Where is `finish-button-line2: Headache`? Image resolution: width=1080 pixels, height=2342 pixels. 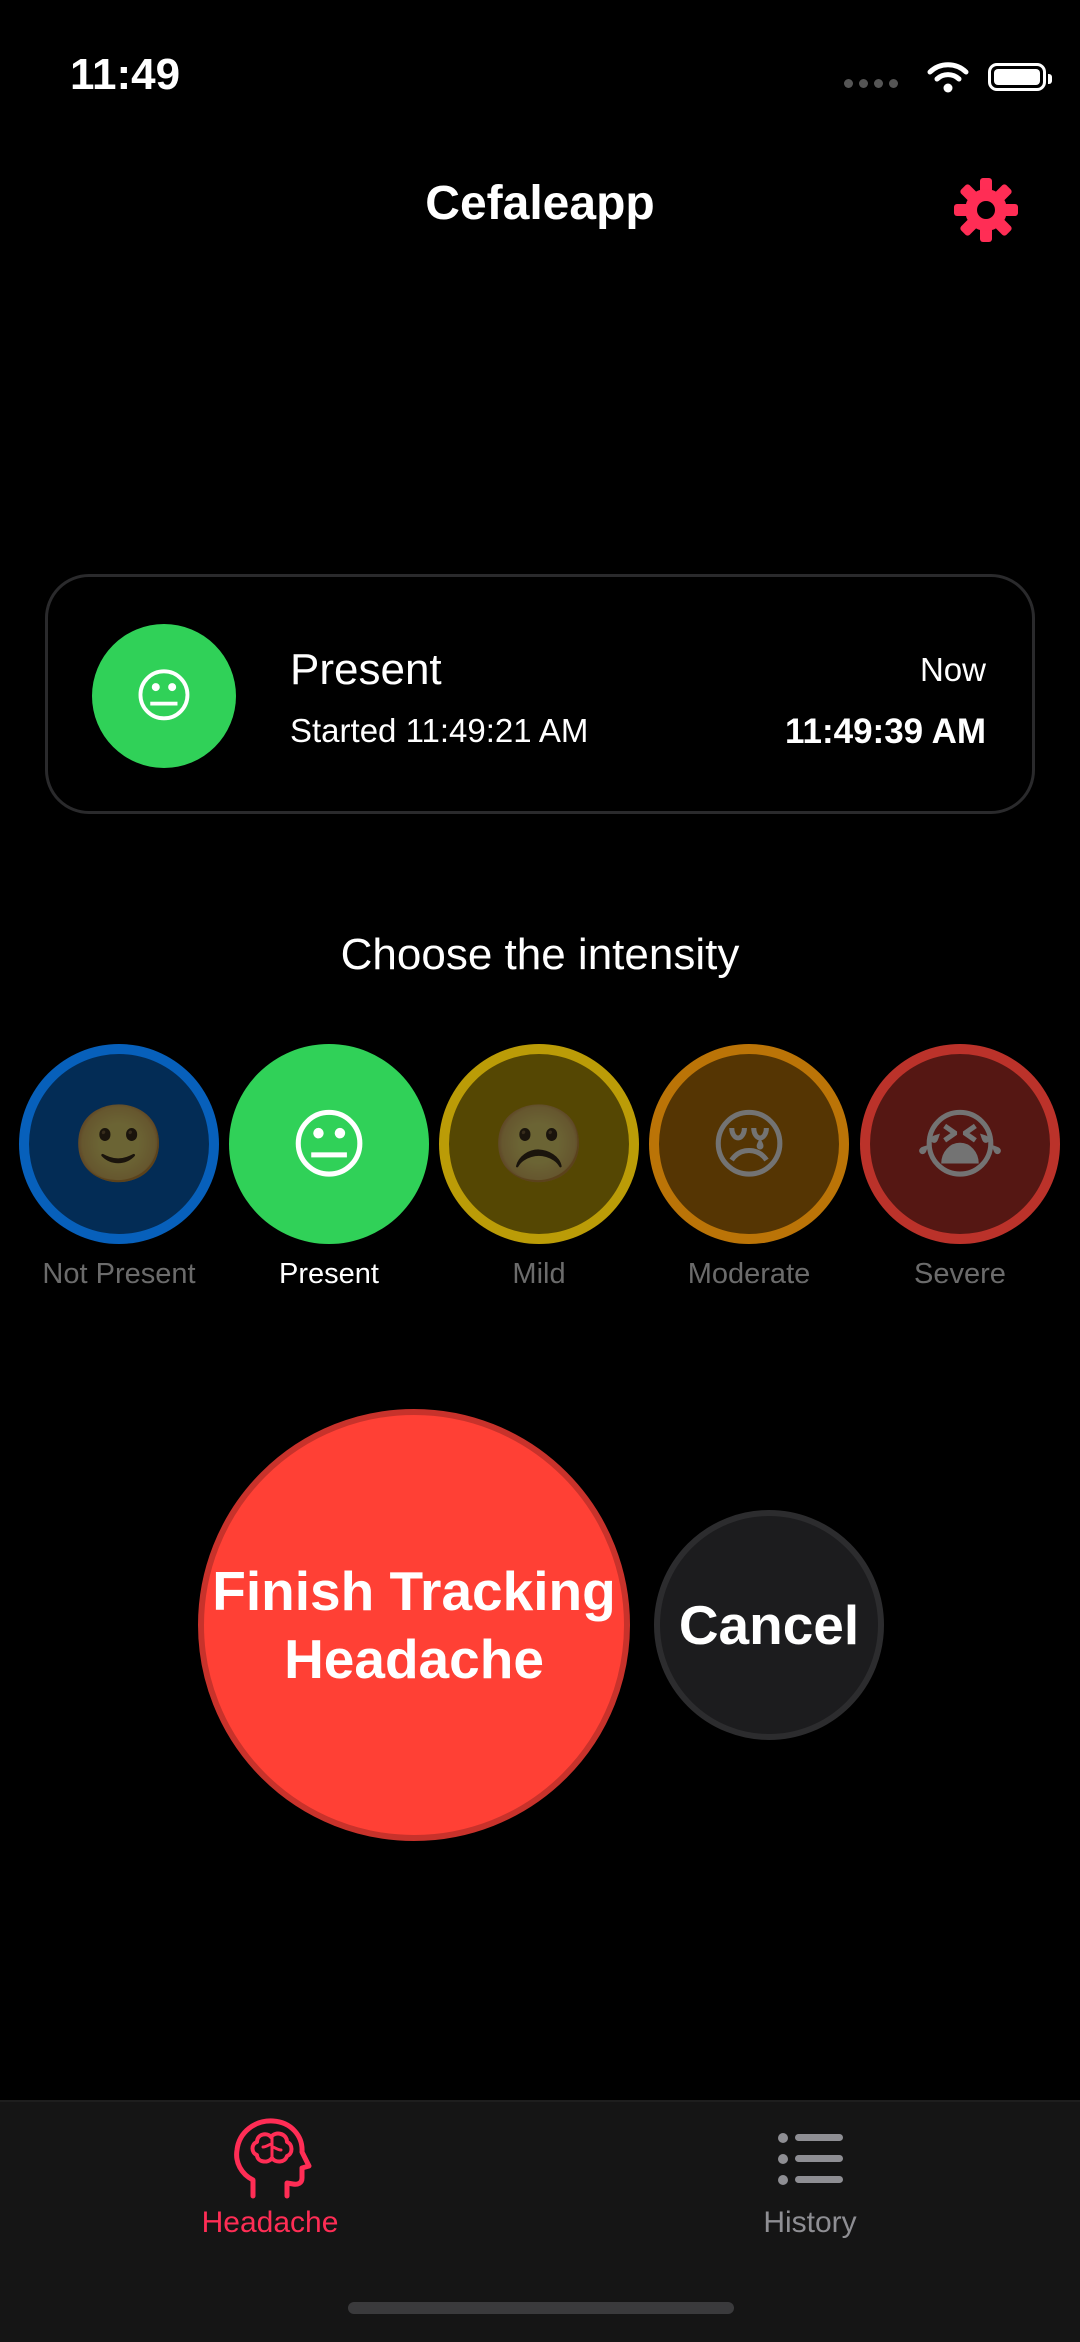 finish-button-line2: Headache is located at coordinates (414, 1659).